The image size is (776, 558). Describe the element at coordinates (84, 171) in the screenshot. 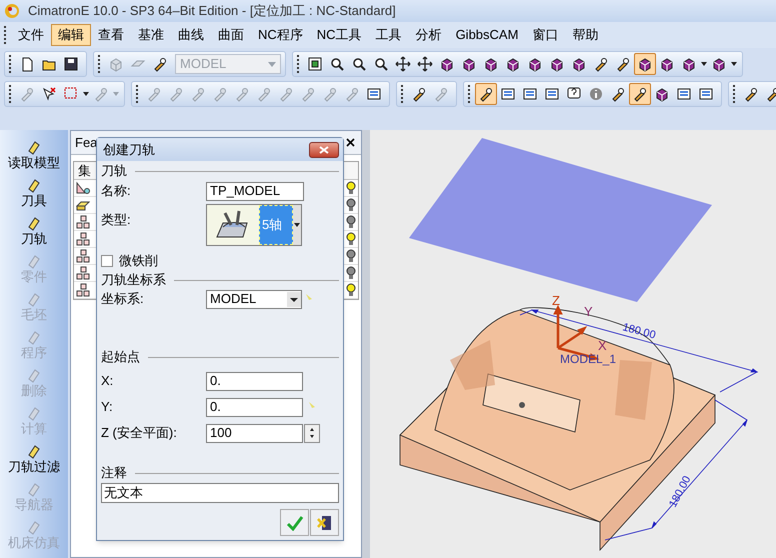

I see `column-header: 集` at that location.